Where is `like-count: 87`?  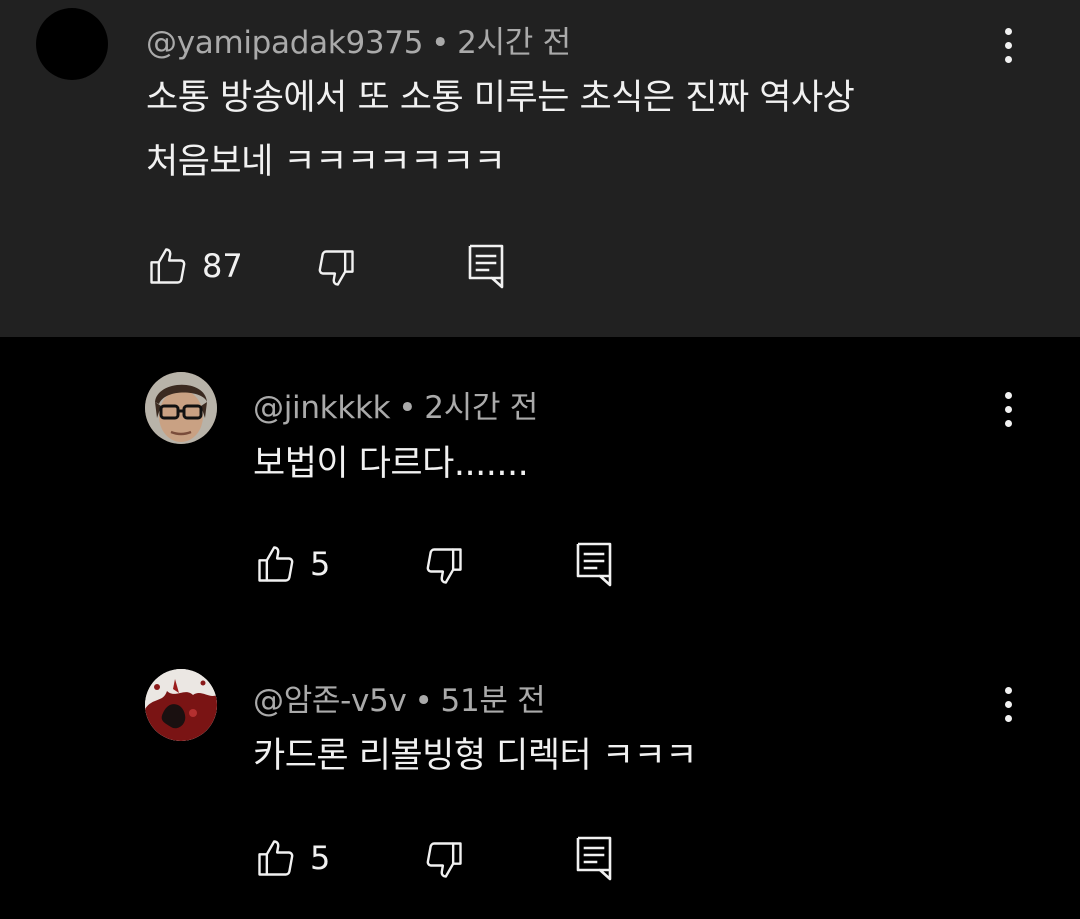 like-count: 87 is located at coordinates (222, 266).